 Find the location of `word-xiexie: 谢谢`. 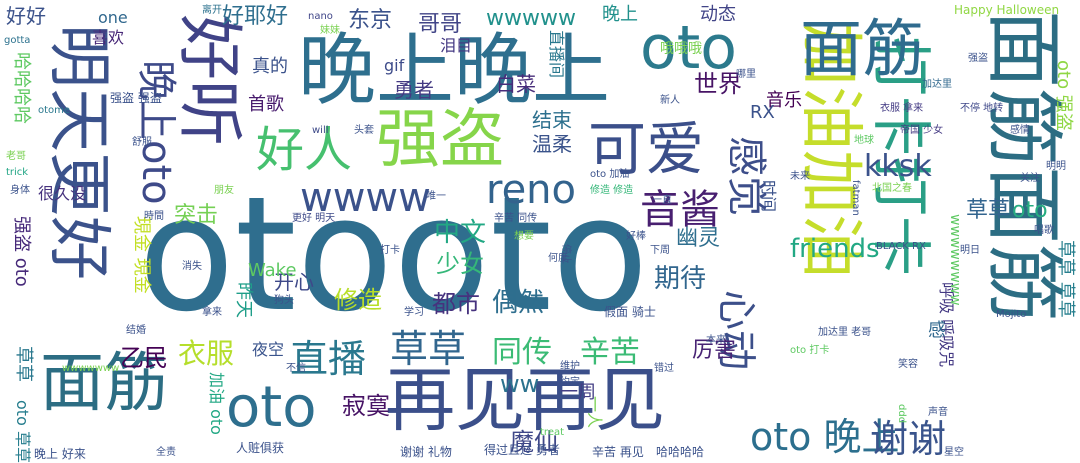

word-xiexie: 谢谢 is located at coordinates (908, 439).